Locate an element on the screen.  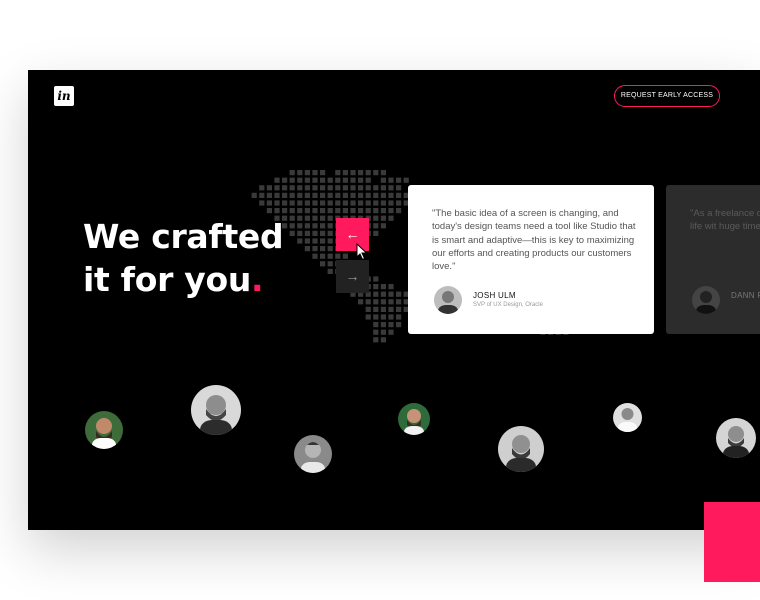
headline-line-1: We crafted is located at coordinates (183, 236).